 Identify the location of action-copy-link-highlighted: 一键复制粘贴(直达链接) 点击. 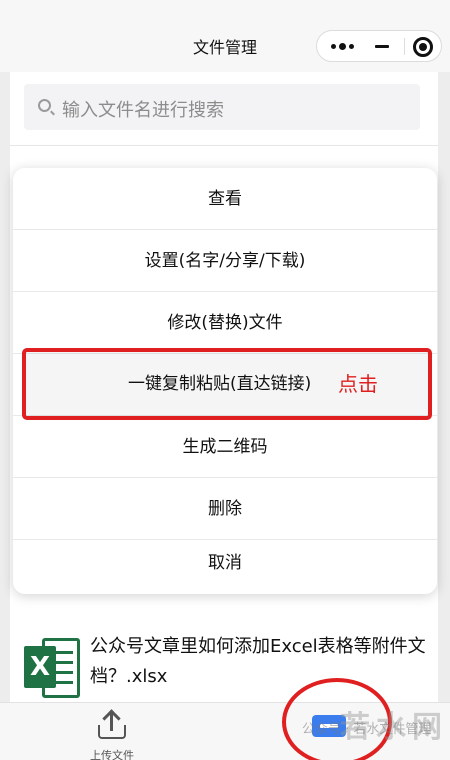
(227, 384).